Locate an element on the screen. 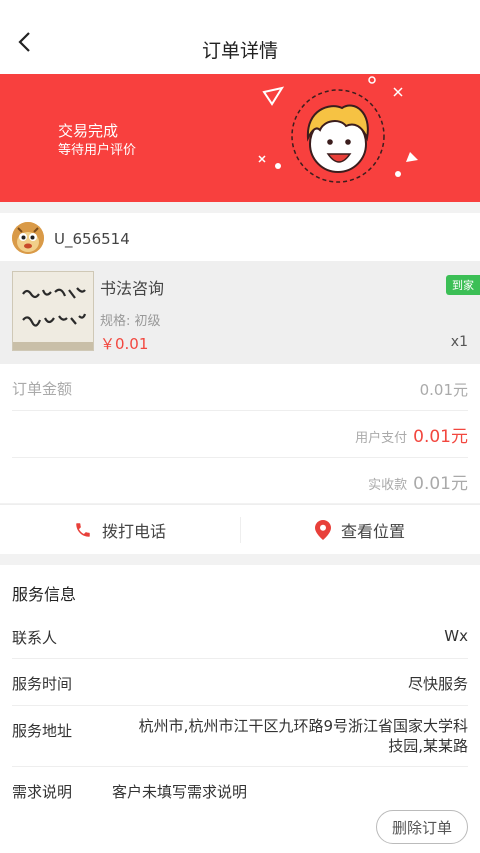  delete-order-button: 删除订单 is located at coordinates (422, 827).